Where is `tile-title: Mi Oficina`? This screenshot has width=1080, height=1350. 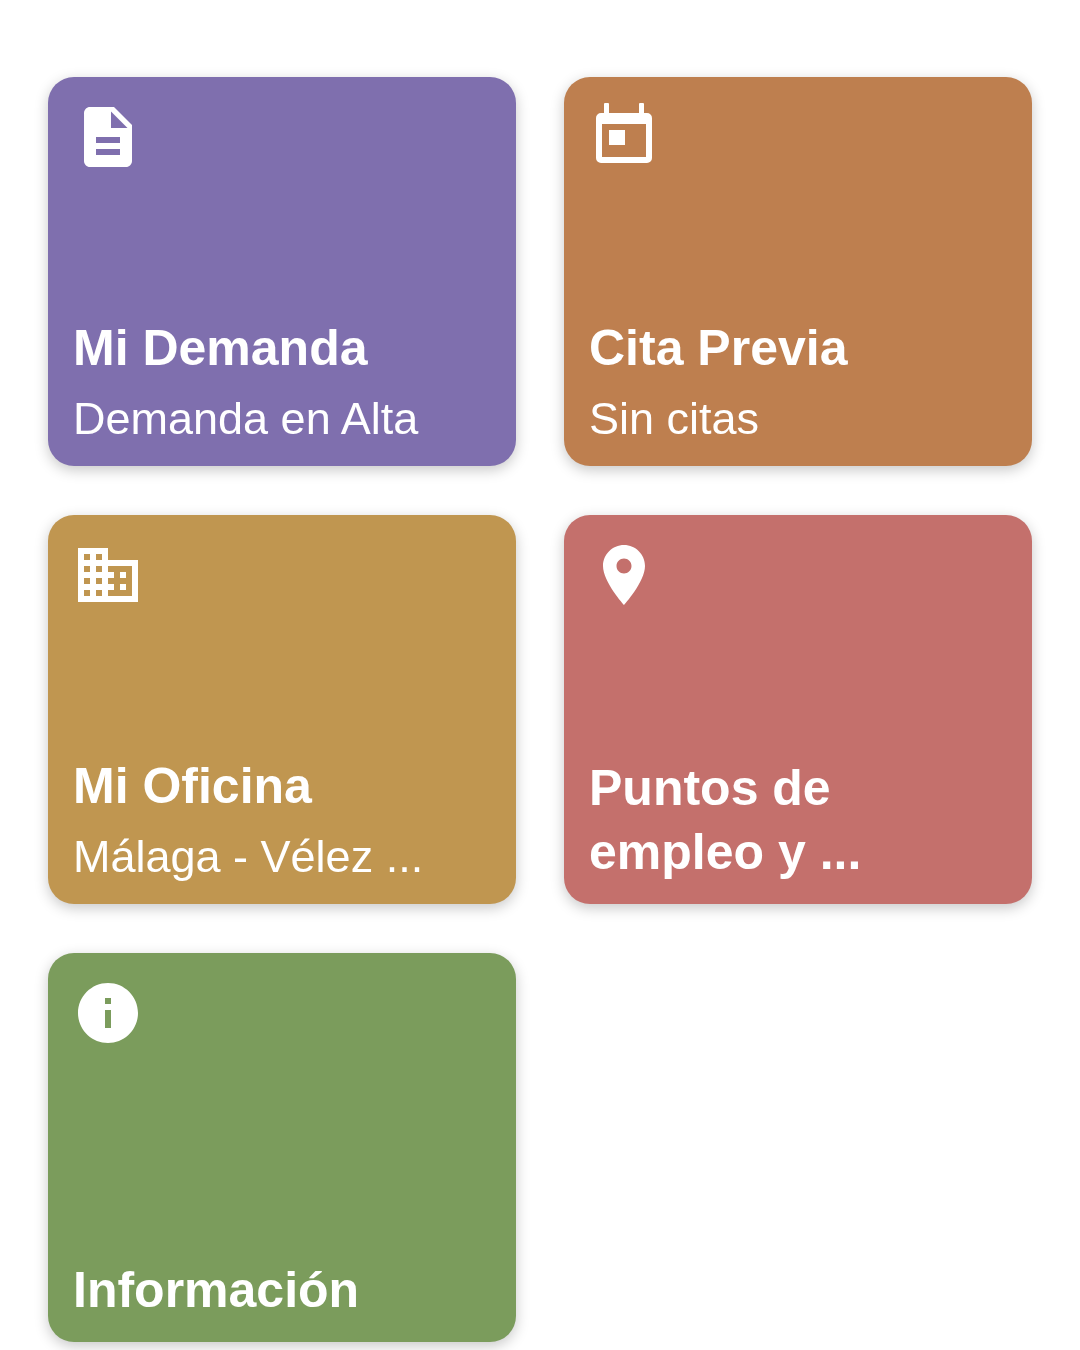 tile-title: Mi Oficina is located at coordinates (193, 786).